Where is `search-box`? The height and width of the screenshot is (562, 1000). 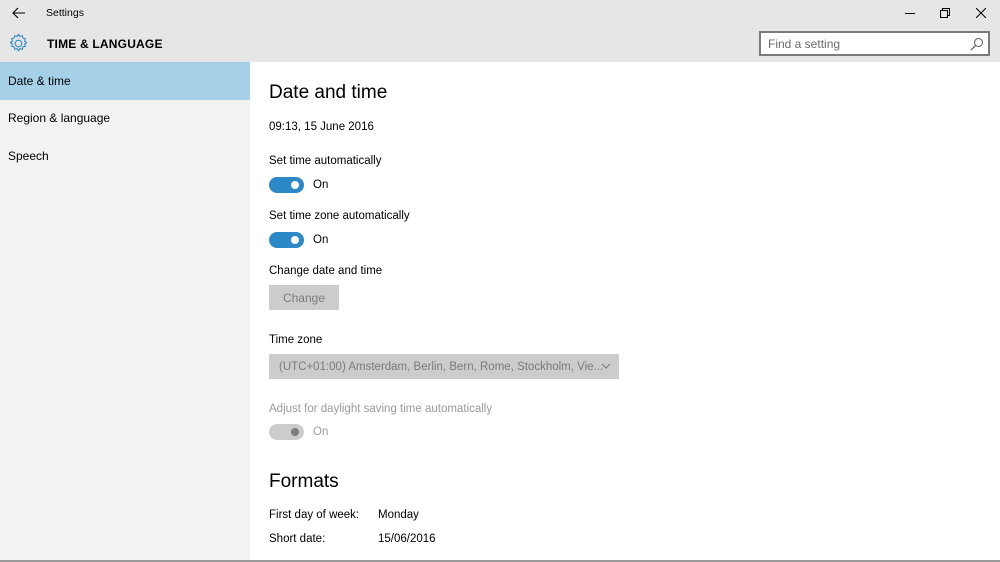 search-box is located at coordinates (874, 43).